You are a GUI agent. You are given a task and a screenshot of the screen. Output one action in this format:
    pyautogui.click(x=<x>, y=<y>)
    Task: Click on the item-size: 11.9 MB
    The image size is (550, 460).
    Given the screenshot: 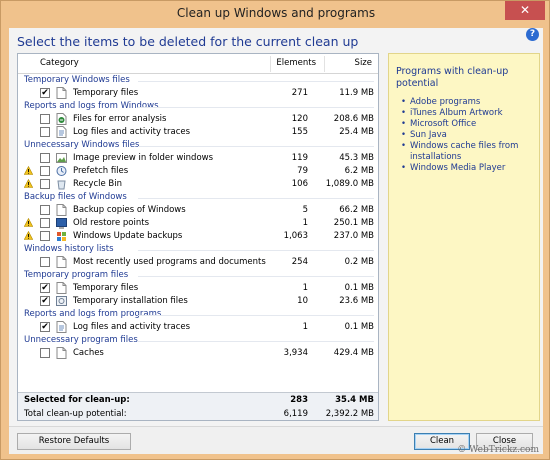 What is the action you would take?
    pyautogui.click(x=356, y=93)
    